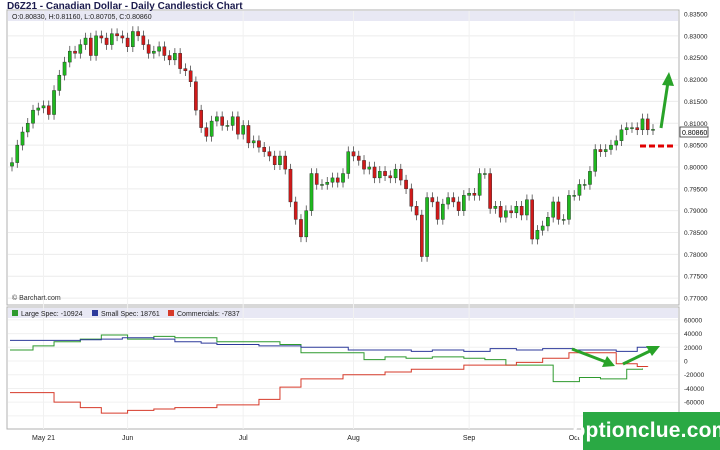 This screenshot has height=450, width=720. I want to click on price-y-tick-label: 0.80500, so click(696, 146).